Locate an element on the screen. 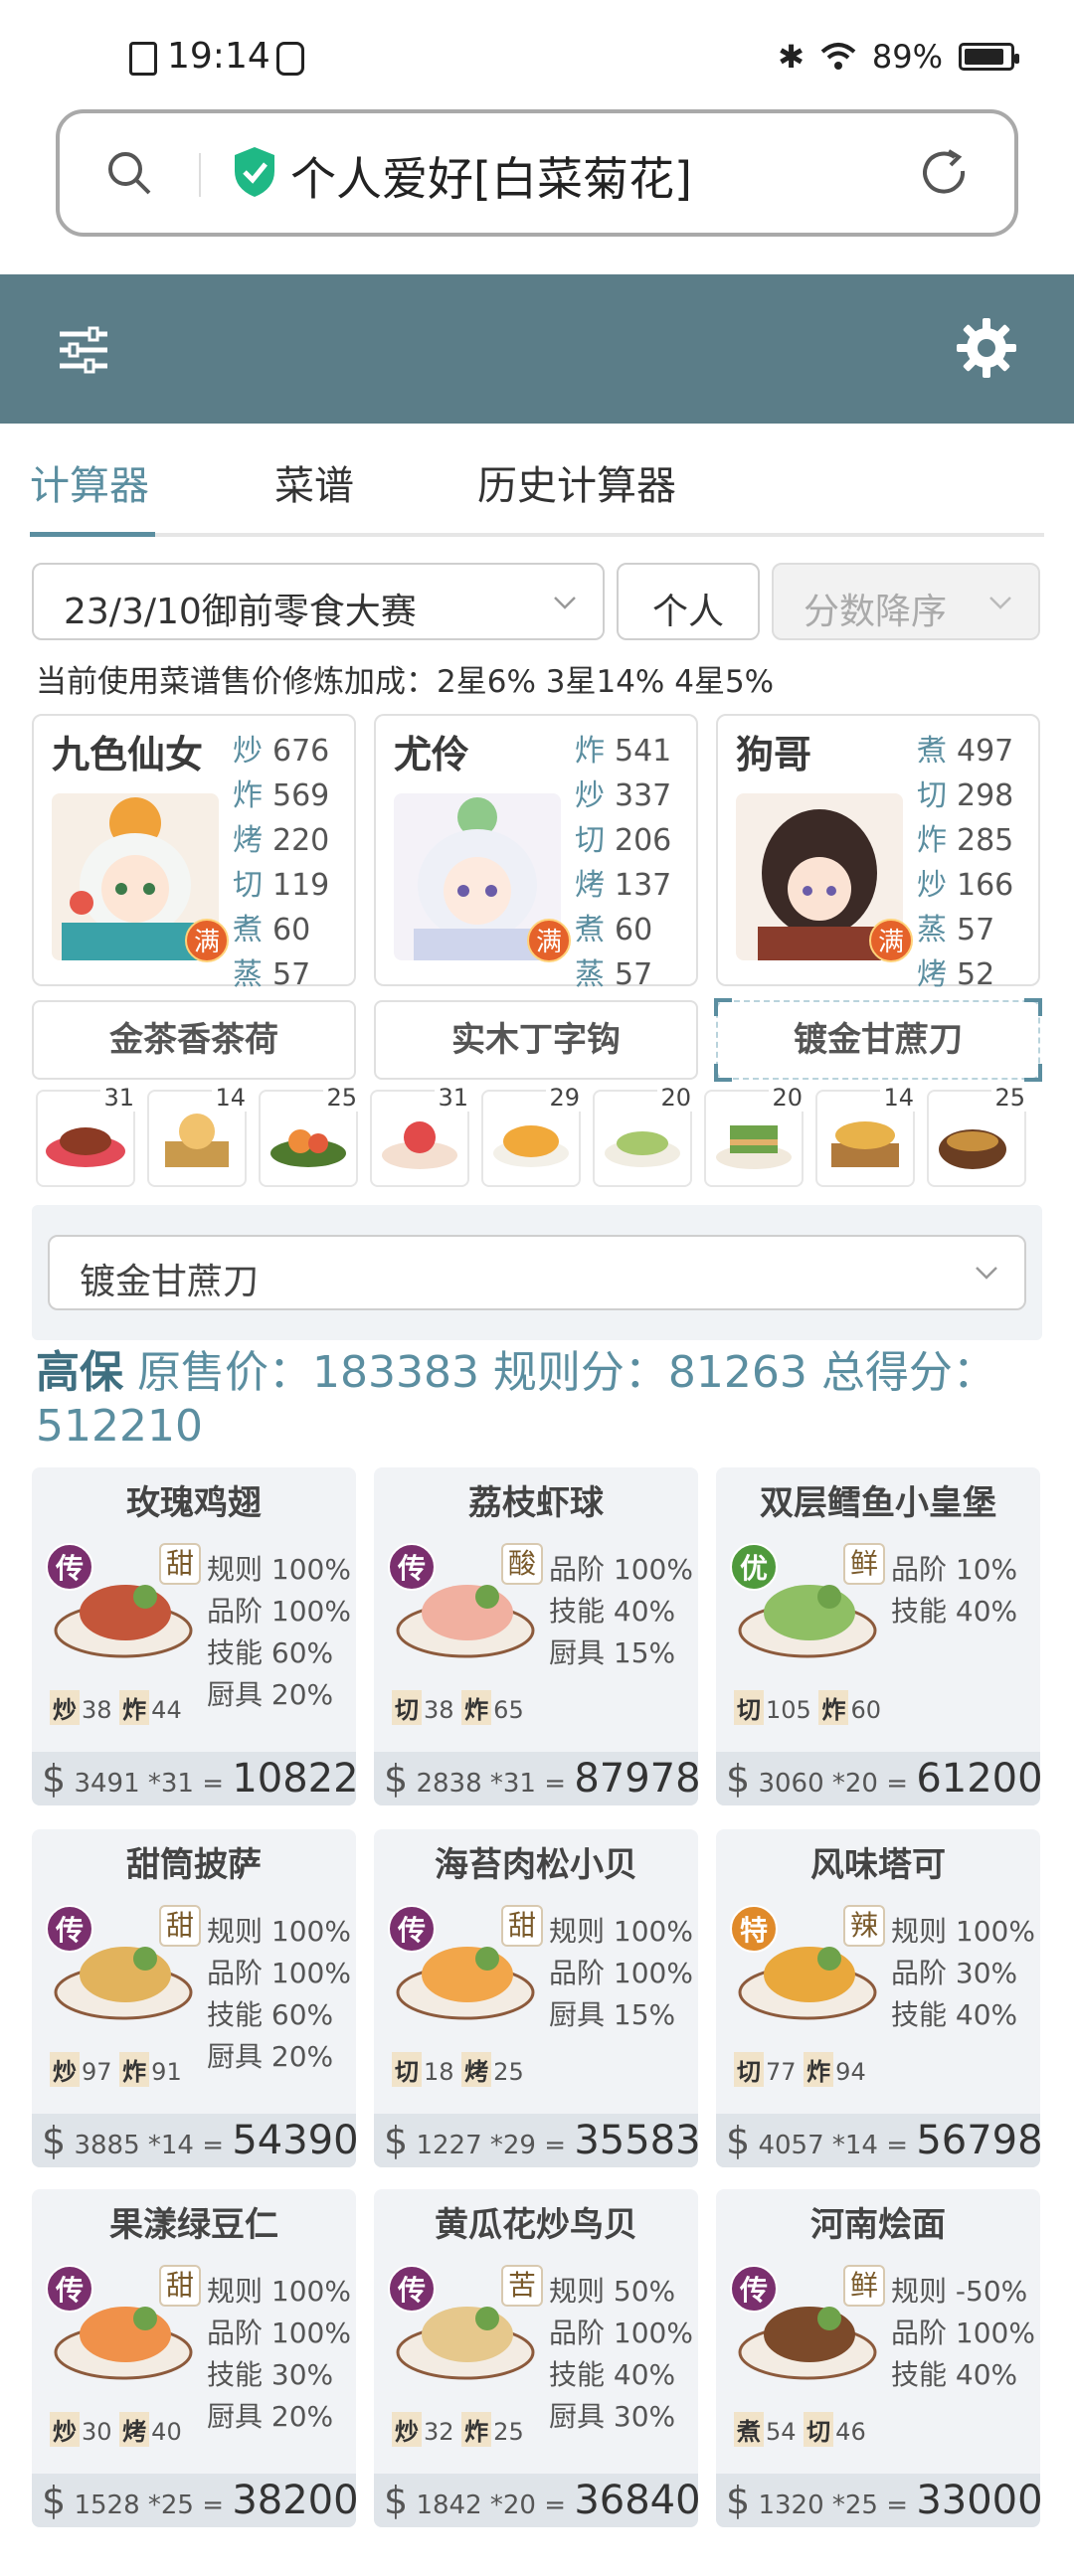 The image size is (1074, 2576). recipe-count: 25 is located at coordinates (1010, 1098).